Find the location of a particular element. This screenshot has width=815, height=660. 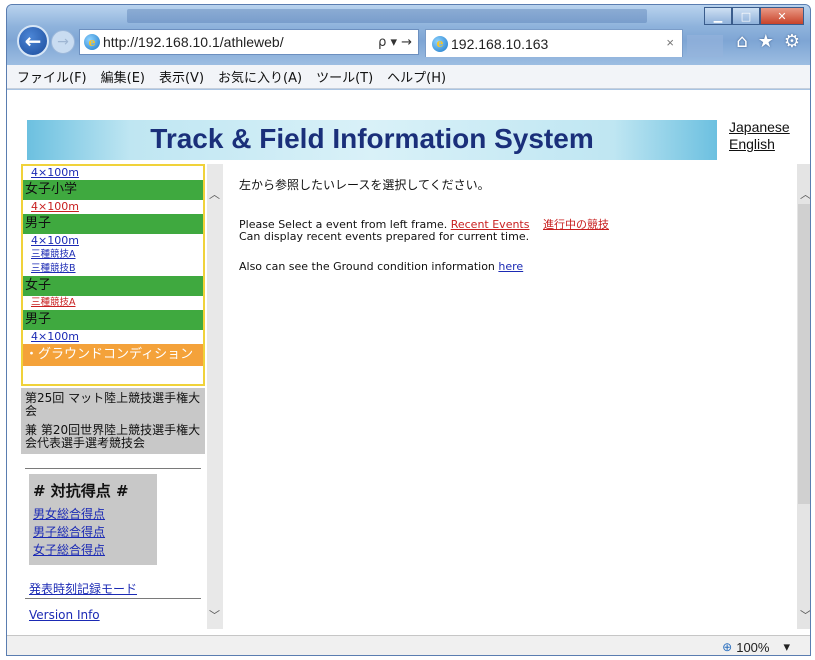

instruction-jp: 左から参照したいレースを選択してください。 is located at coordinates (364, 185).